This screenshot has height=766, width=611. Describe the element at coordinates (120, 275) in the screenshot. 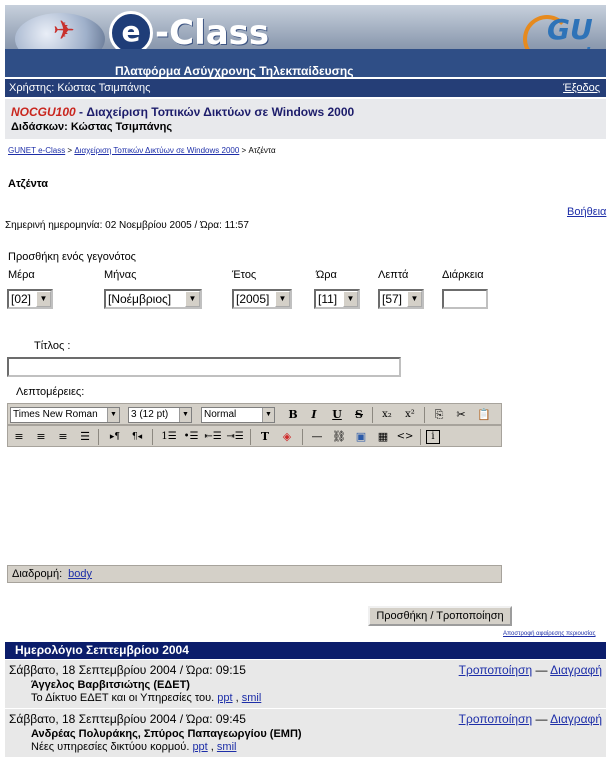

I see `month-label: Μήνας` at that location.